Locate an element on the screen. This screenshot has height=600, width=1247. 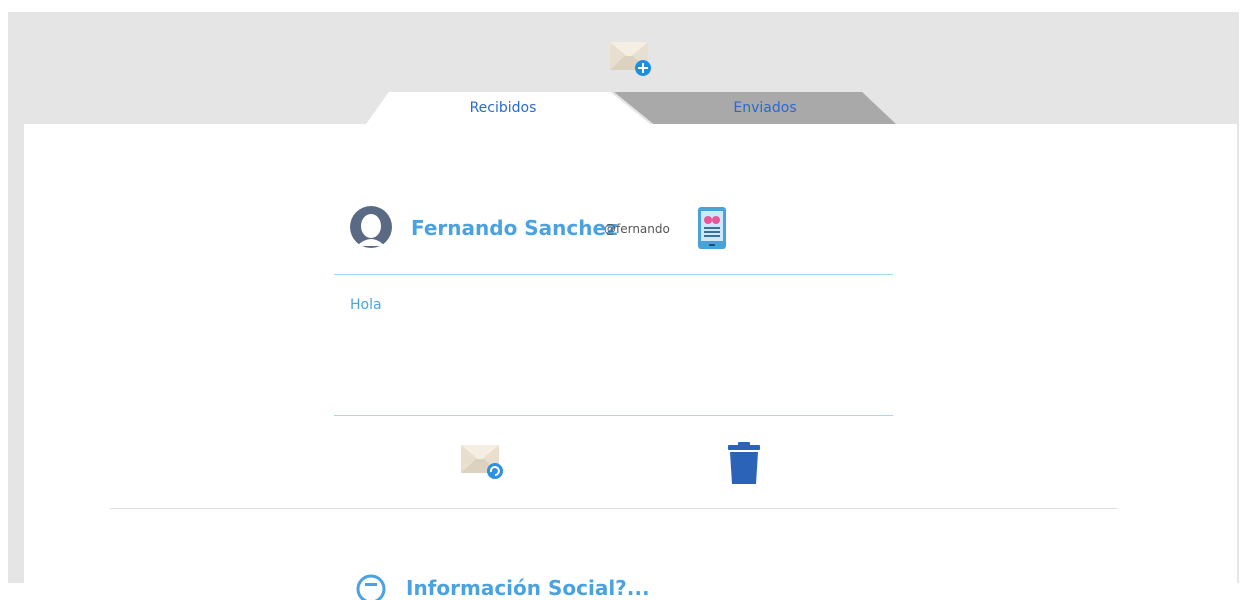
envelope-reply-icon is located at coordinates (482, 462).